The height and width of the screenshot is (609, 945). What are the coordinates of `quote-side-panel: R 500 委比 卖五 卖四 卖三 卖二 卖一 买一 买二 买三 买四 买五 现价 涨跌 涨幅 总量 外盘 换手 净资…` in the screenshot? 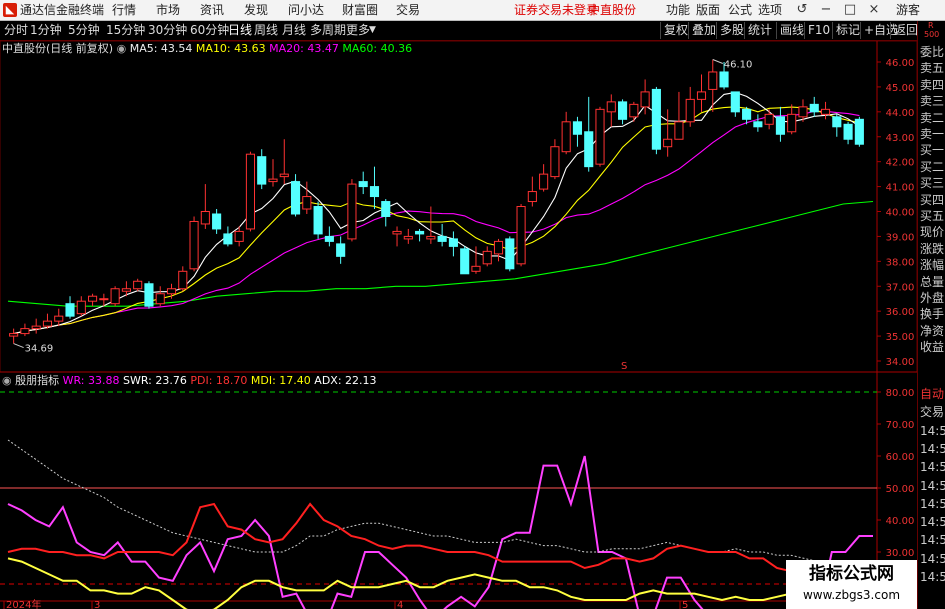 It's located at (931, 315).